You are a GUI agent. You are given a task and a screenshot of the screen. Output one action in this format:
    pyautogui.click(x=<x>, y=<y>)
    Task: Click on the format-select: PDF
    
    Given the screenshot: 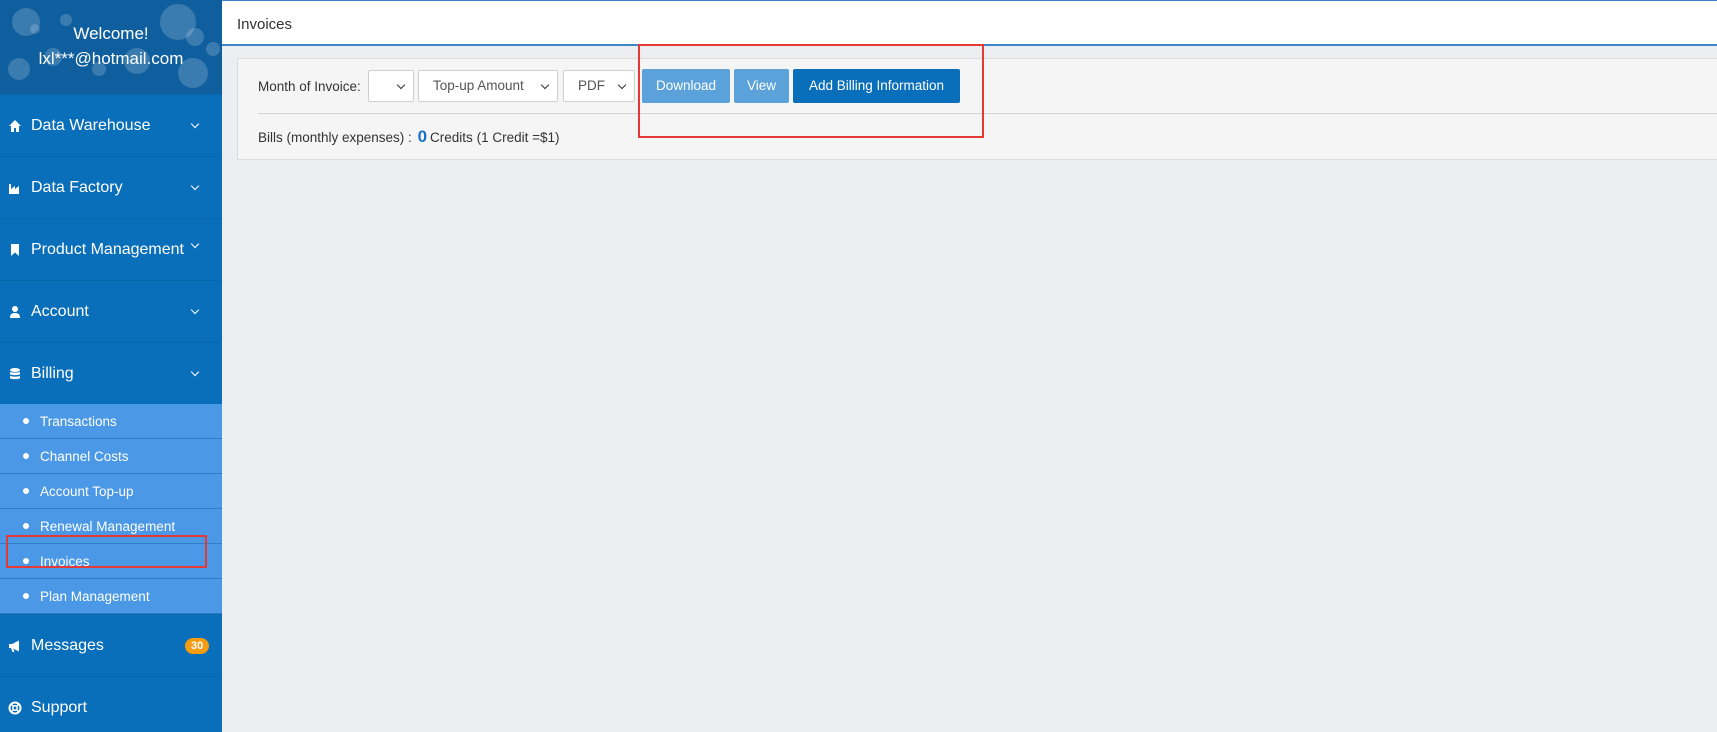 What is the action you would take?
    pyautogui.click(x=599, y=86)
    